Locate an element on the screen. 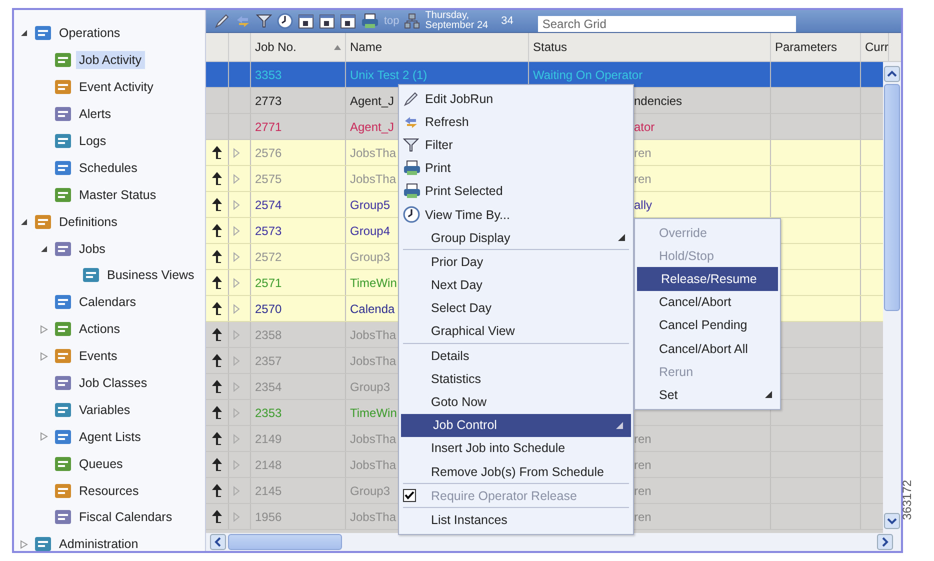  table-cell: Calenda is located at coordinates (372, 309).